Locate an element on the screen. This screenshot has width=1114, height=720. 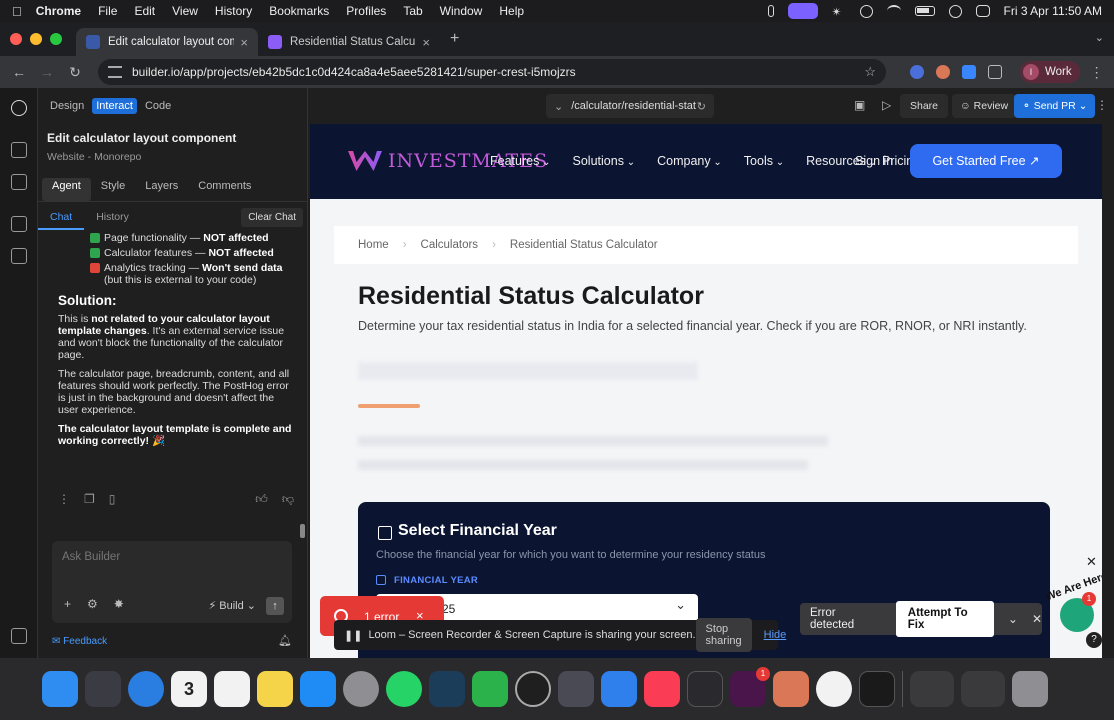
zoom-window-icon is located at coordinates (56, 39).